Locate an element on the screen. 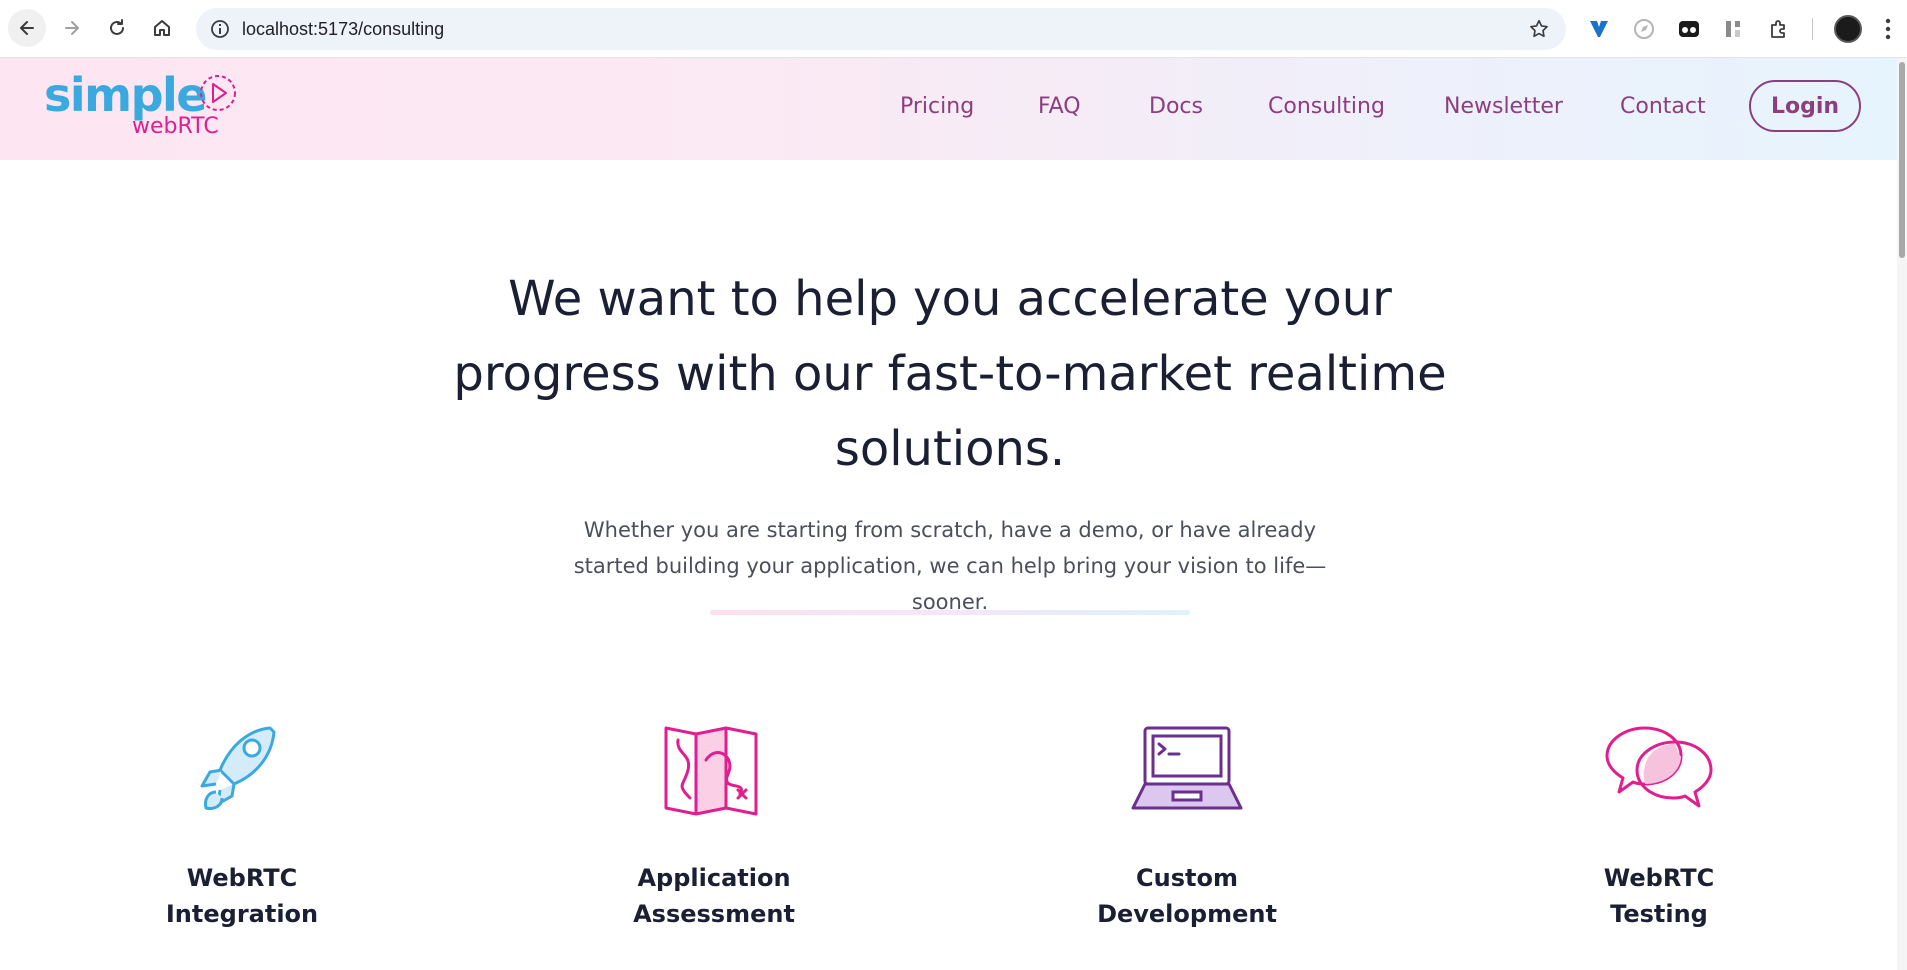 The image size is (1907, 970). home-icon is located at coordinates (162, 28).